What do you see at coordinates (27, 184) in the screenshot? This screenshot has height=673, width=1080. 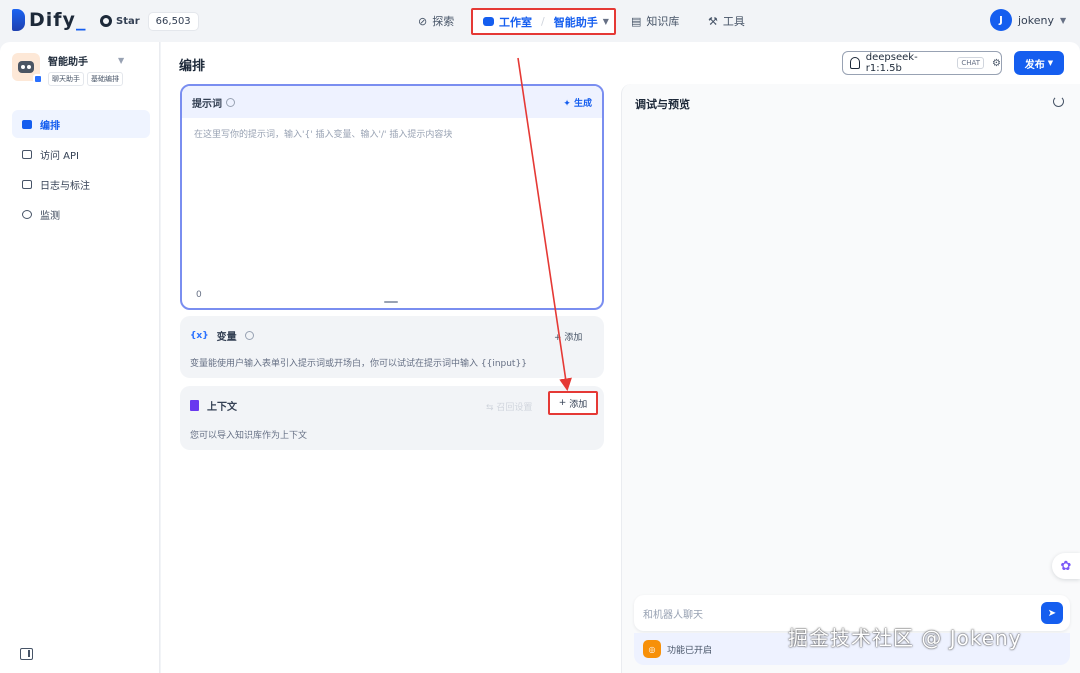 I see `file-list-icon` at bounding box center [27, 184].